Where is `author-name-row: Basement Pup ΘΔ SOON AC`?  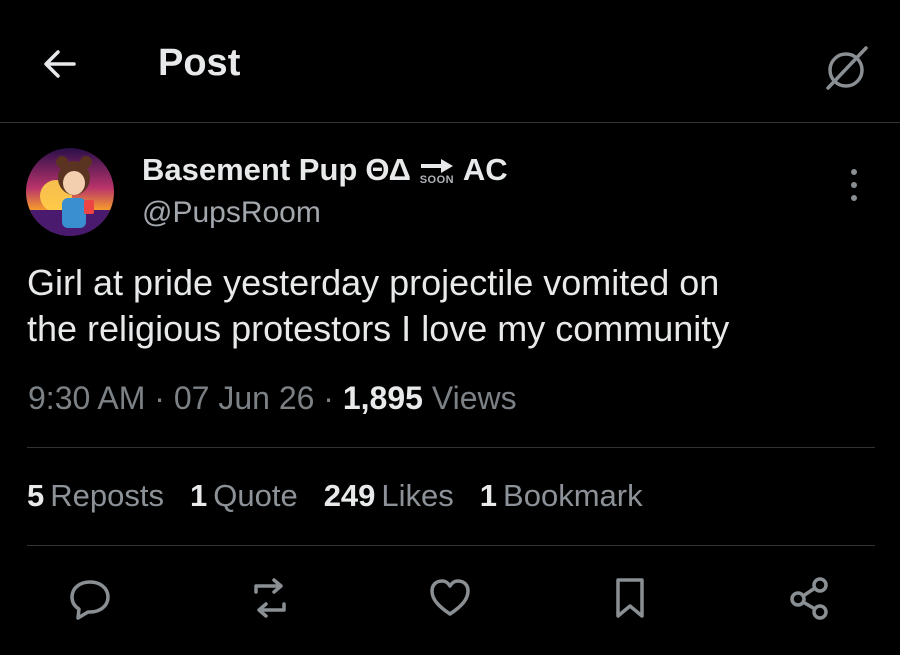
author-name-row: Basement Pup ΘΔ SOON AC is located at coordinates (325, 170).